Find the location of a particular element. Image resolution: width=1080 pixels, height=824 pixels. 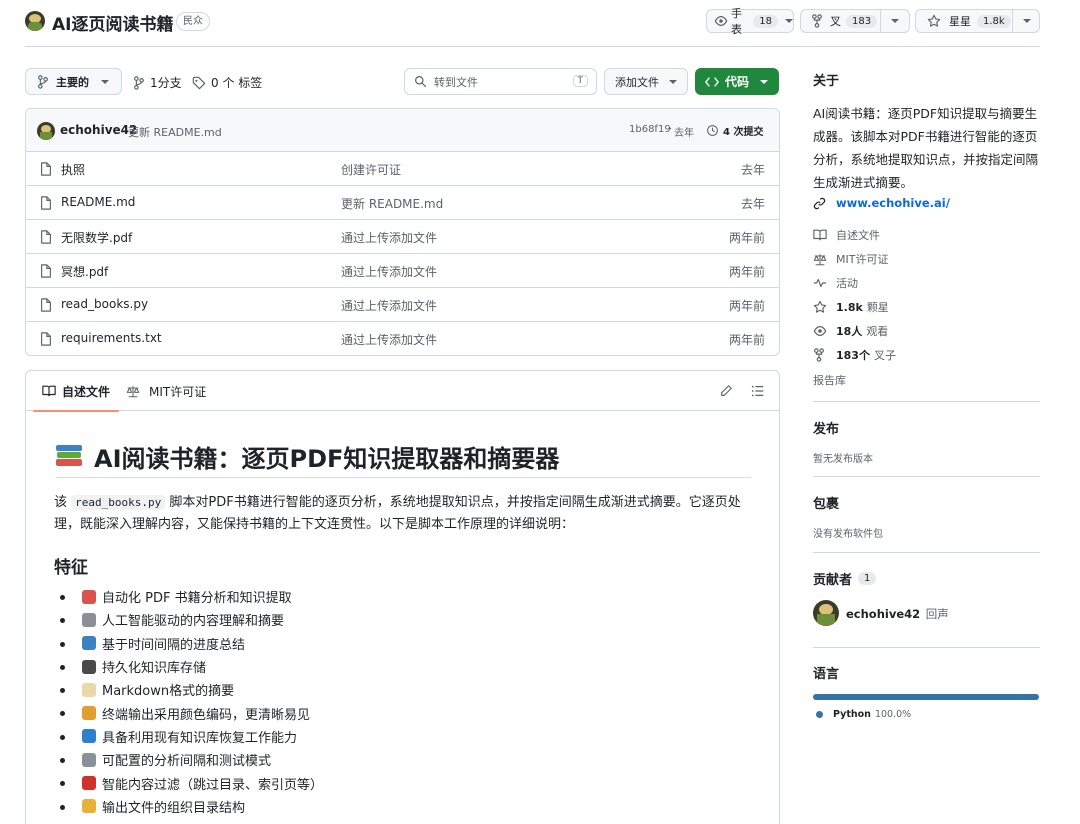

branches-count: 1分支 is located at coordinates (166, 83).